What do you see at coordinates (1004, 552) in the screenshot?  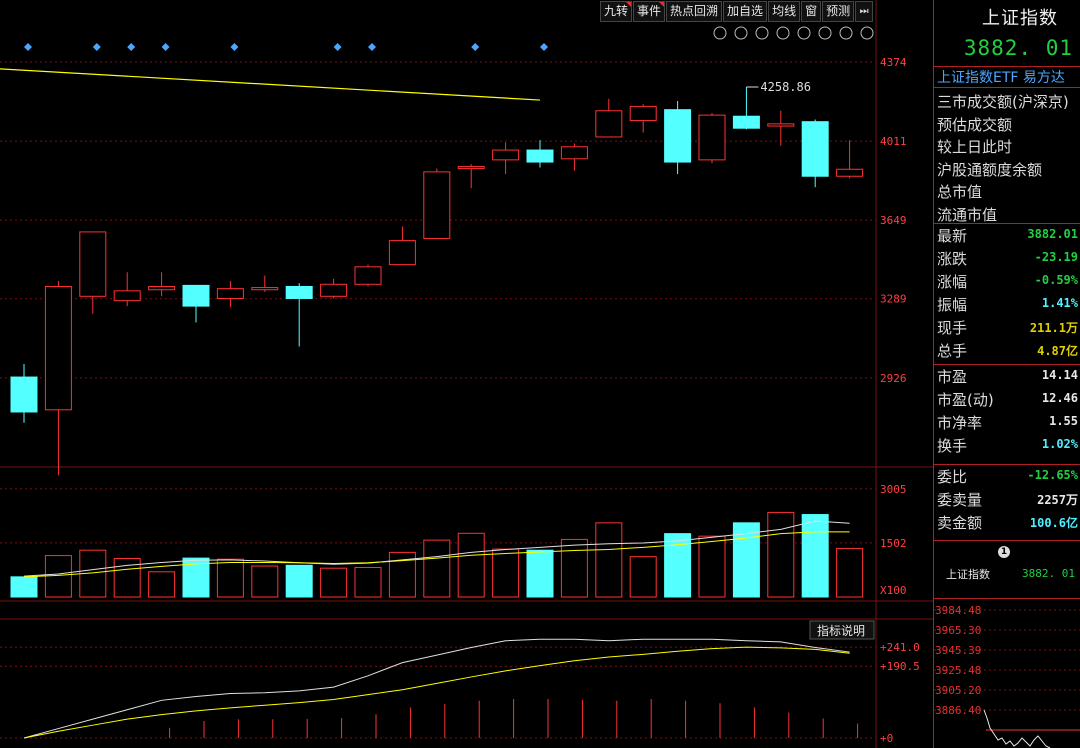 I see `mini-badge: 1` at bounding box center [1004, 552].